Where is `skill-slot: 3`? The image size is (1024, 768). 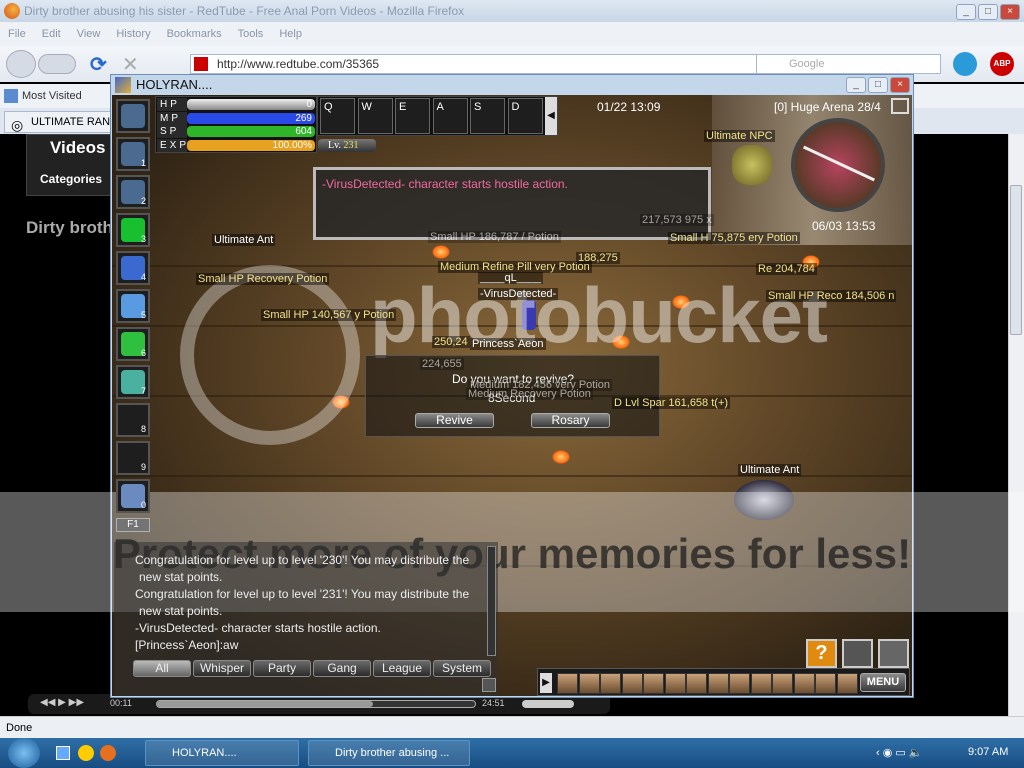 skill-slot: 3 is located at coordinates (133, 230).